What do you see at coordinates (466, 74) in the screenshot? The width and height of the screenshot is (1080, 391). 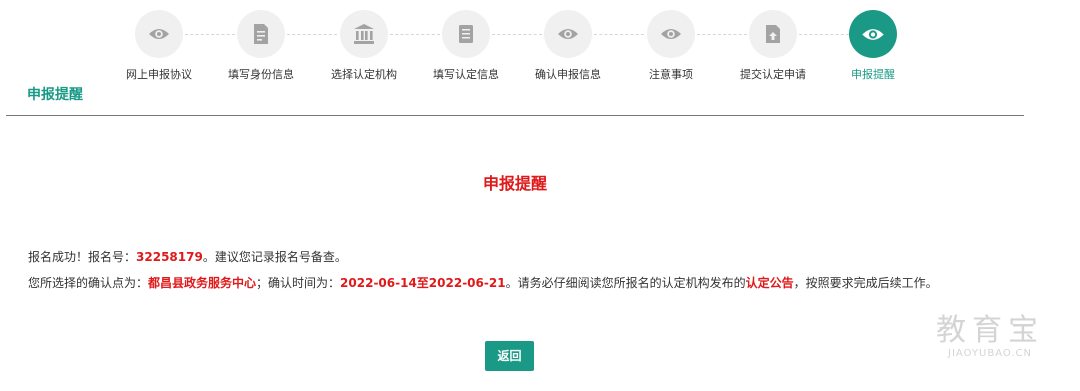 I see `step-label: 填写认定信息` at bounding box center [466, 74].